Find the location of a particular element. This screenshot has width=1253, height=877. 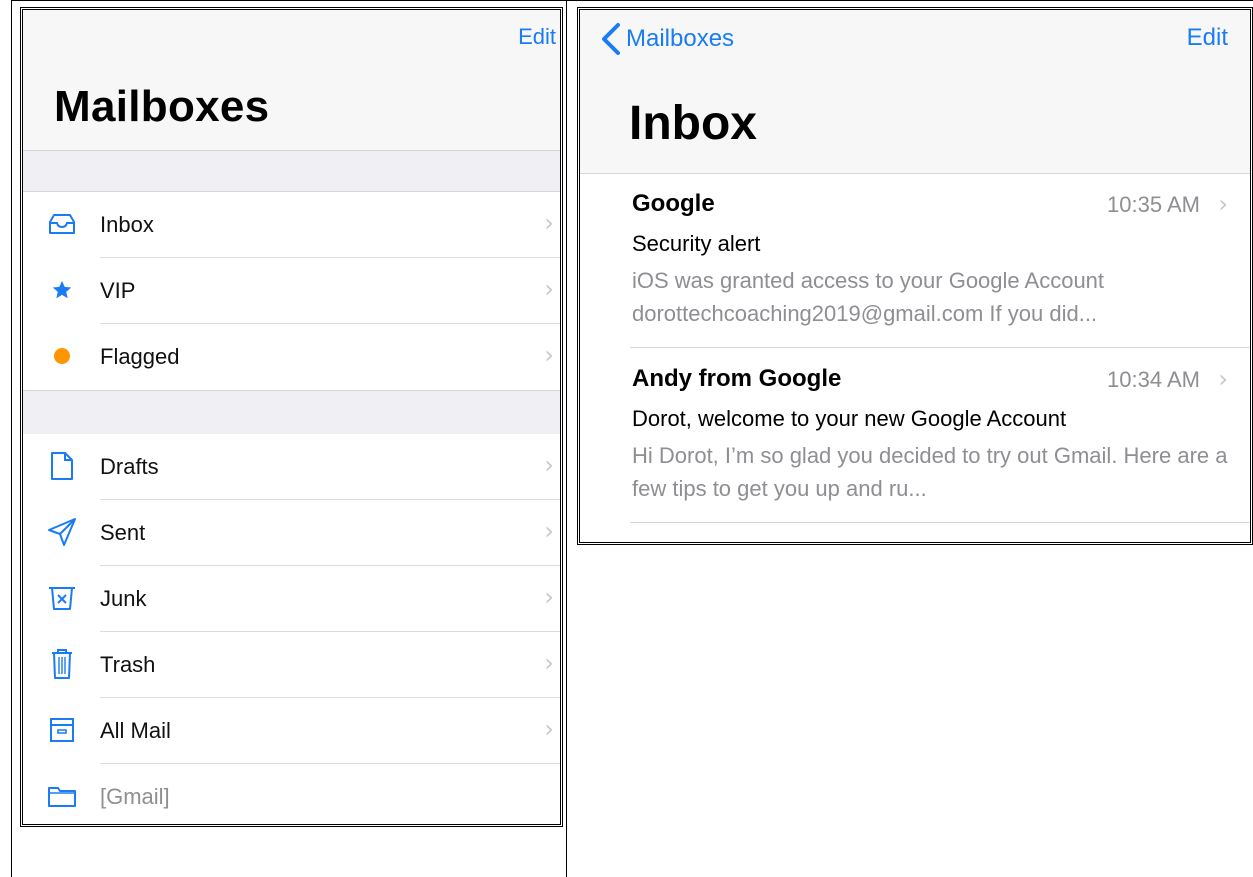

chevron-left-icon is located at coordinates (611, 39).